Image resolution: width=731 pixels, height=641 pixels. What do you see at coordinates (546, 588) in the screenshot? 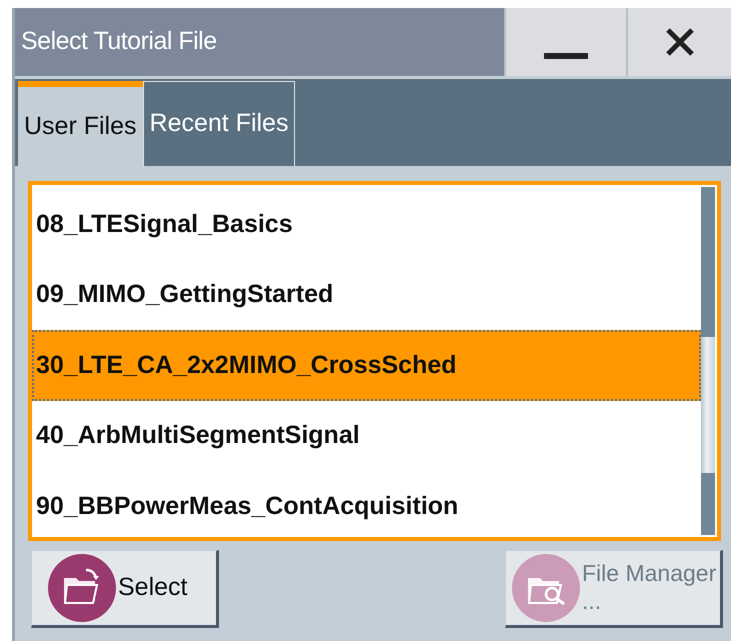
I see `folder-search-icon` at bounding box center [546, 588].